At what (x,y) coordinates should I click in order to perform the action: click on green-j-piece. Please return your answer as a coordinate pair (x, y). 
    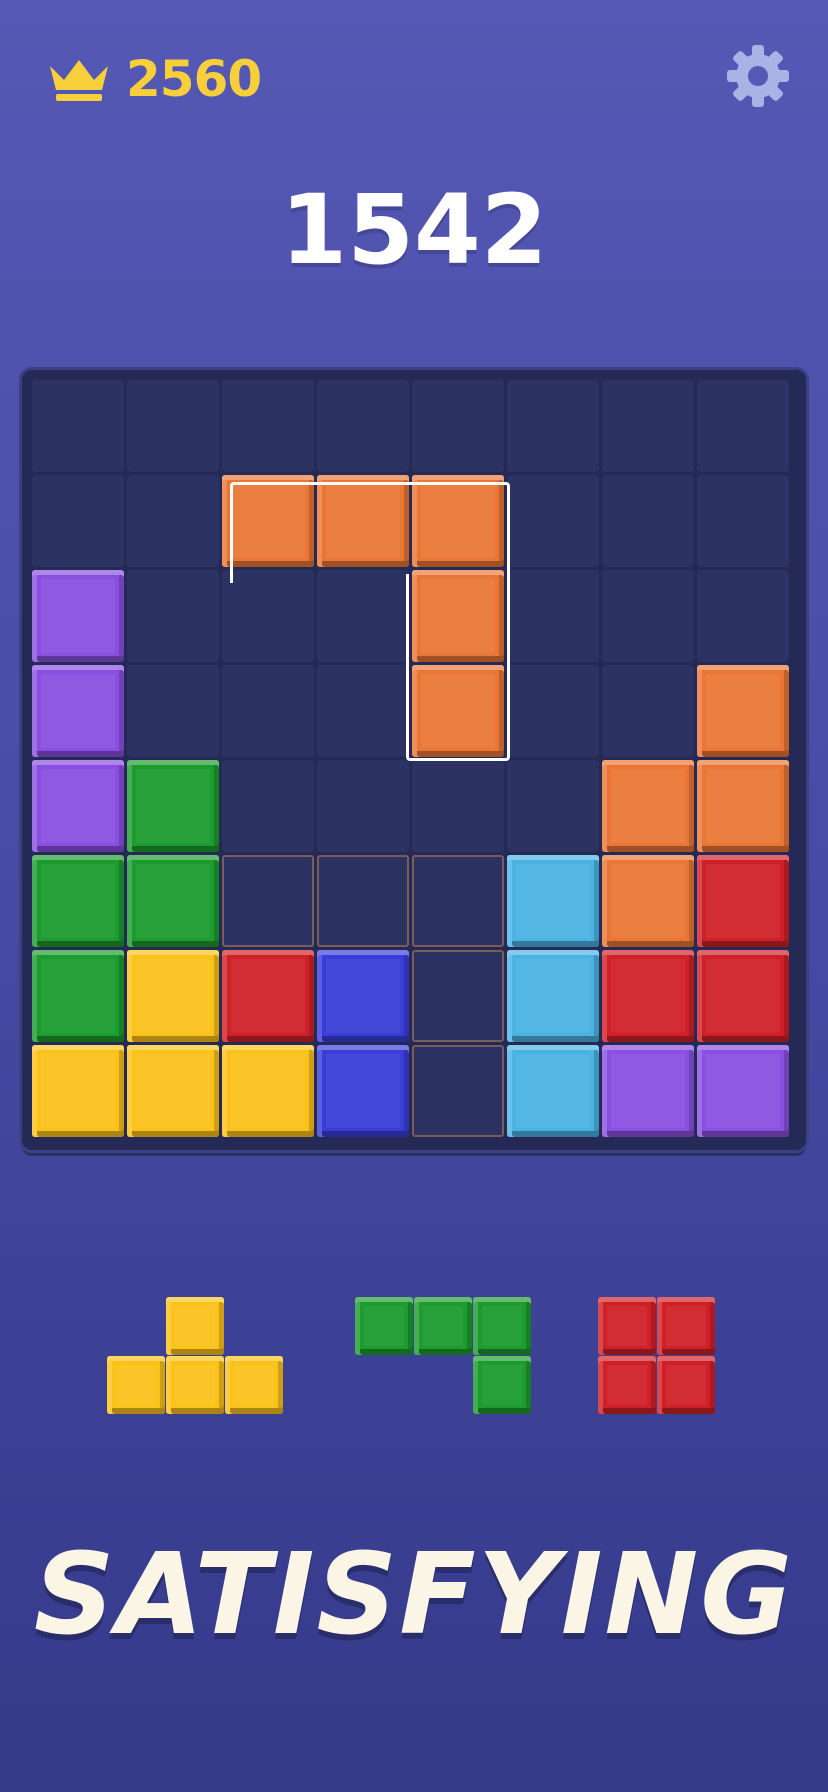
    Looking at the image, I should click on (443, 1356).